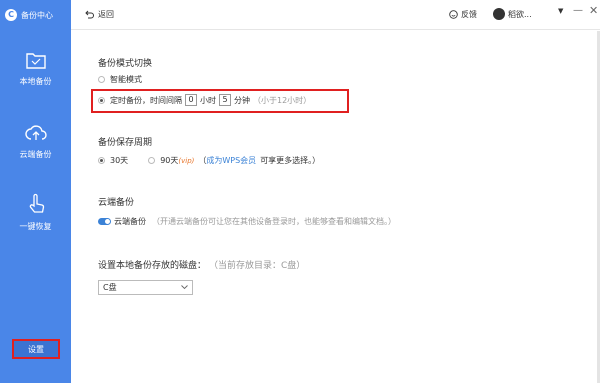 This screenshot has width=600, height=383. What do you see at coordinates (106, 14) in the screenshot?
I see `back-label: 返回` at bounding box center [106, 14].